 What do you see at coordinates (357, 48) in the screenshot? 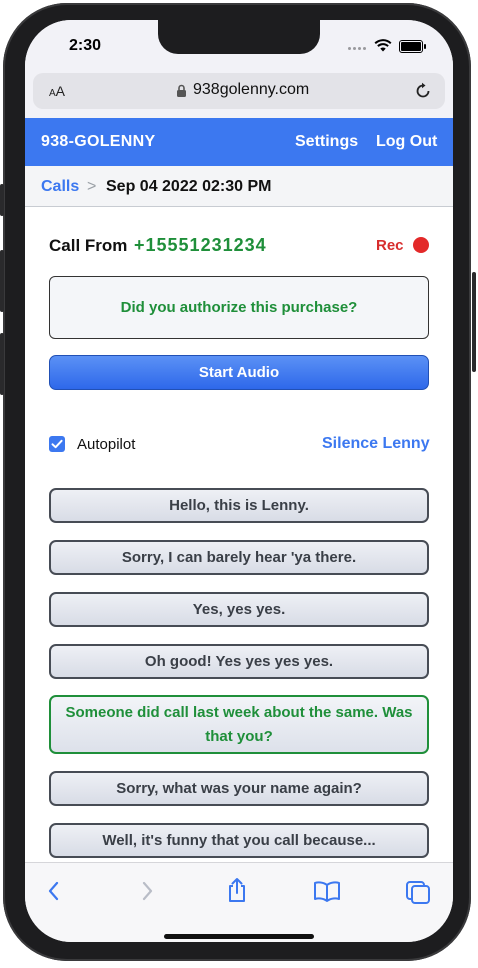
I see `cellular-signal-icon` at bounding box center [357, 48].